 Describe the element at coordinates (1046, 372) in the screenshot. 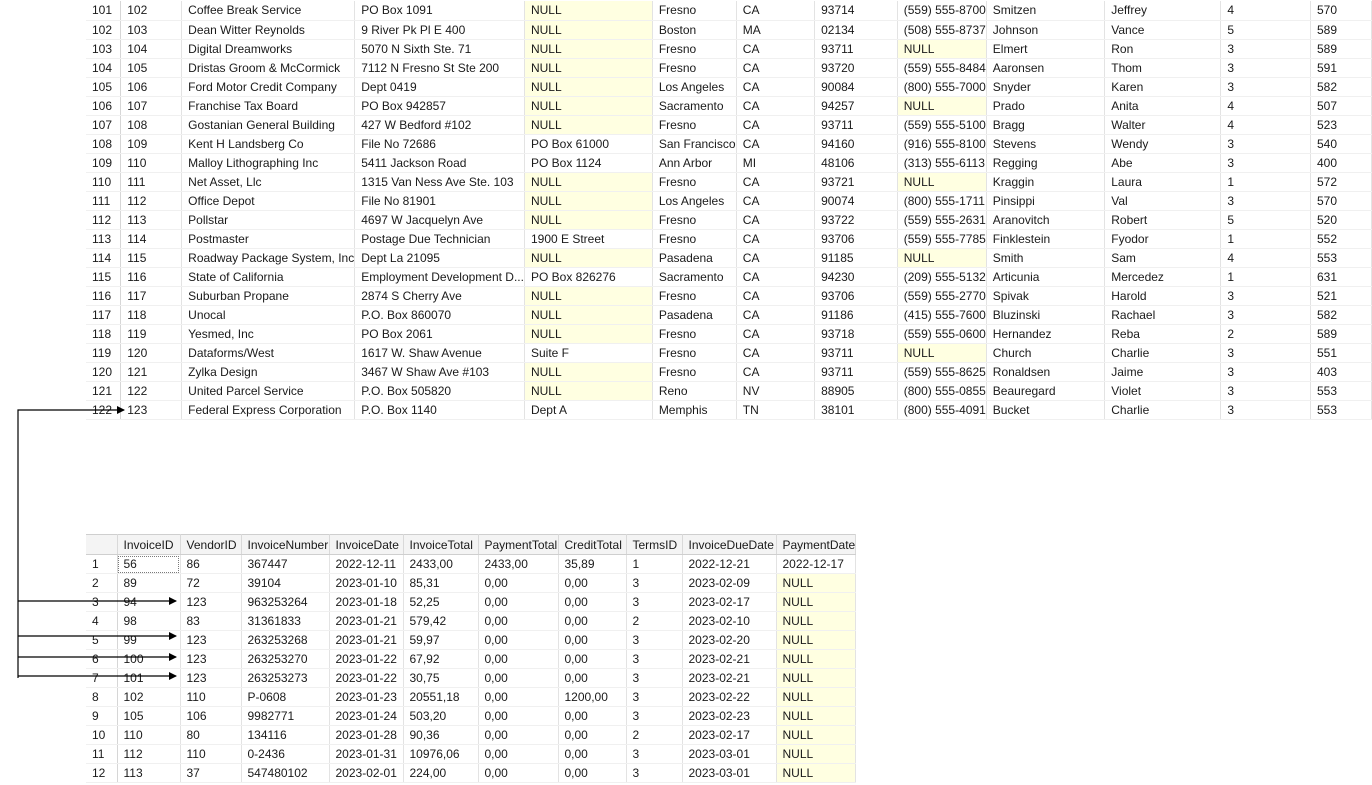

I see `table-cell: Ronaldsen` at that location.